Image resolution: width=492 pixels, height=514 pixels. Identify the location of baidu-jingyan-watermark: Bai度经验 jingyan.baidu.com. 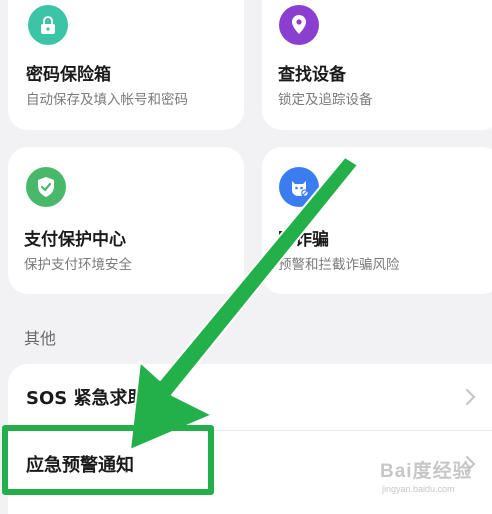
(430, 475).